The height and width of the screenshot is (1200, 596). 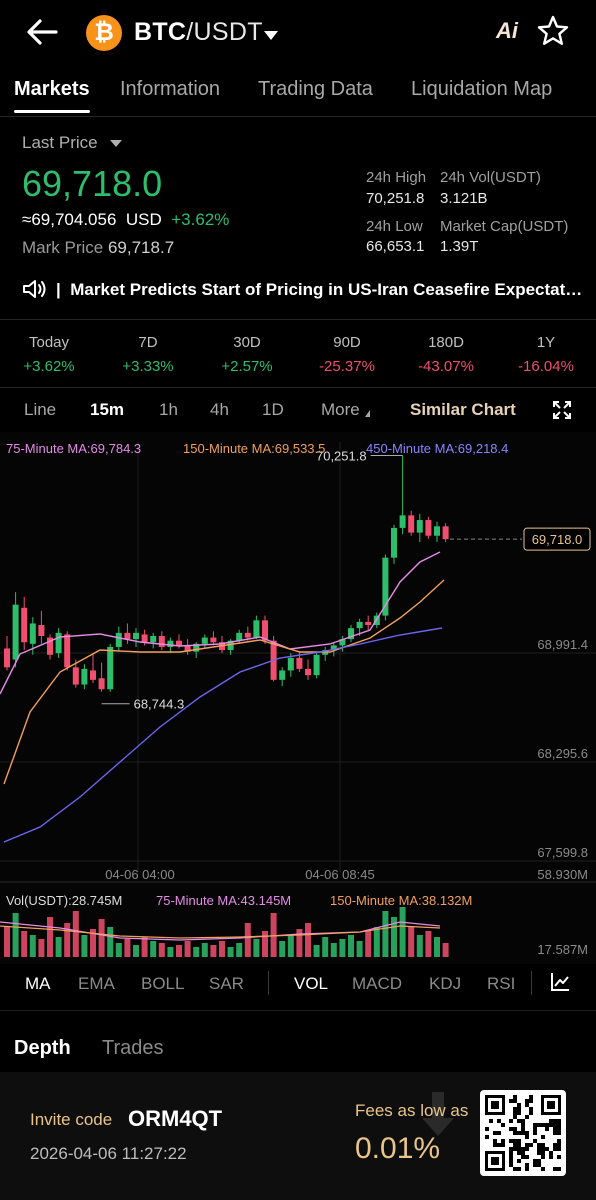 I want to click on tab-markets: Markets, so click(x=52, y=89).